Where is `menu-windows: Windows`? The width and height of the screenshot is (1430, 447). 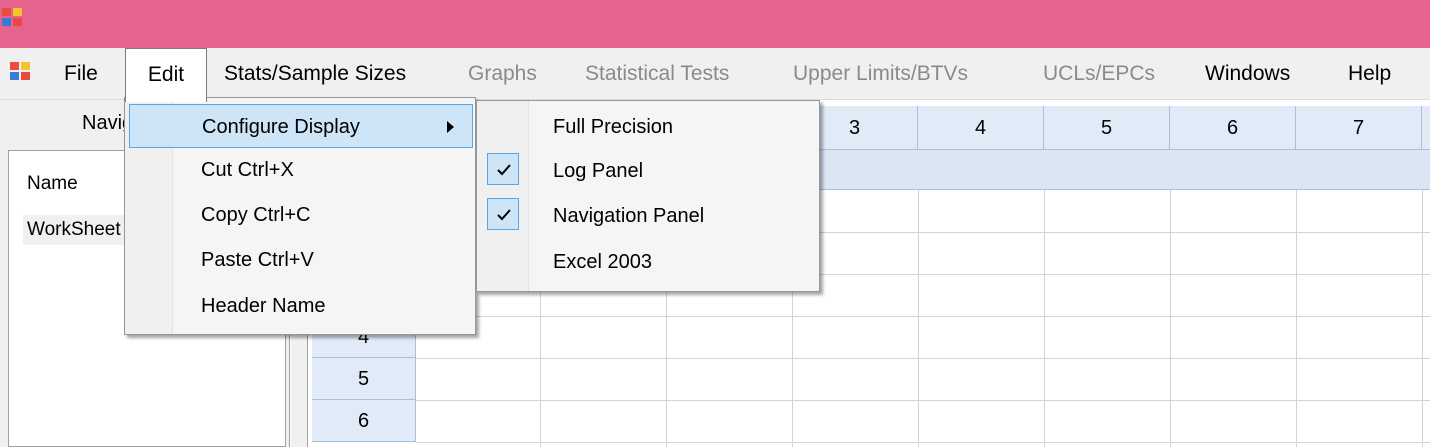
menu-windows: Windows is located at coordinates (1247, 74).